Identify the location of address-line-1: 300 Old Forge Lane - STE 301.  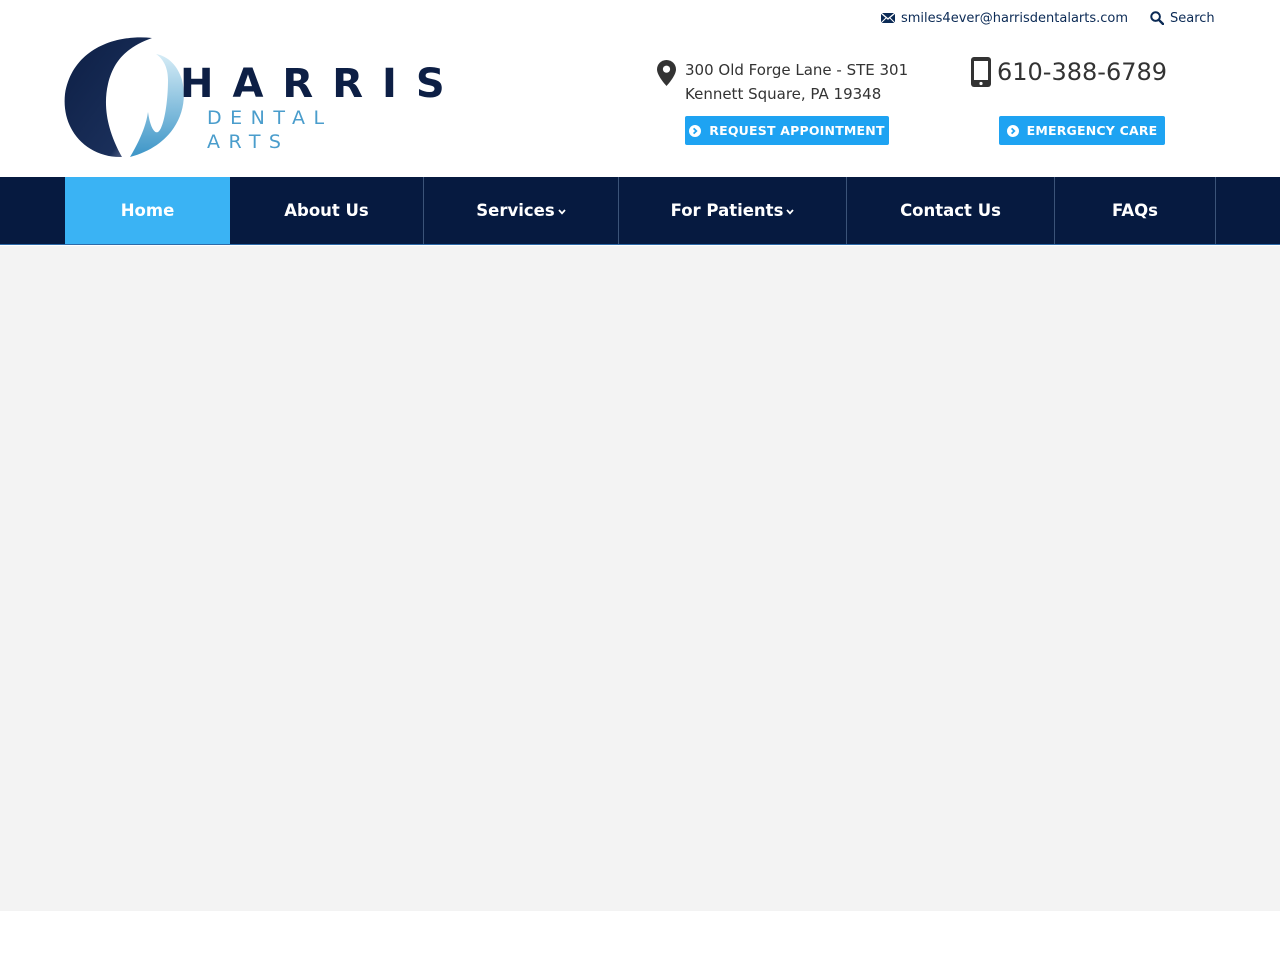
(797, 70).